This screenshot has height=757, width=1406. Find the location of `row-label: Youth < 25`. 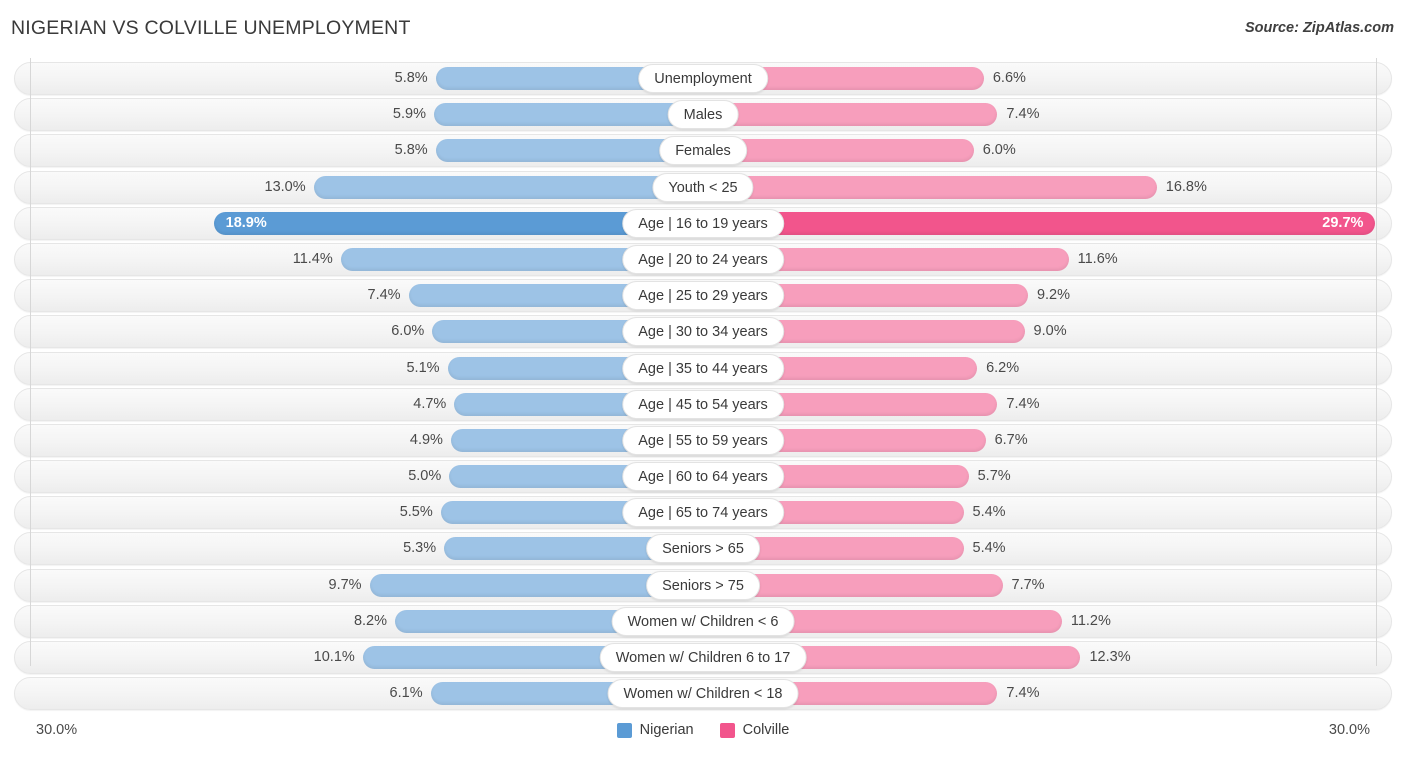

row-label: Youth < 25 is located at coordinates (703, 187).